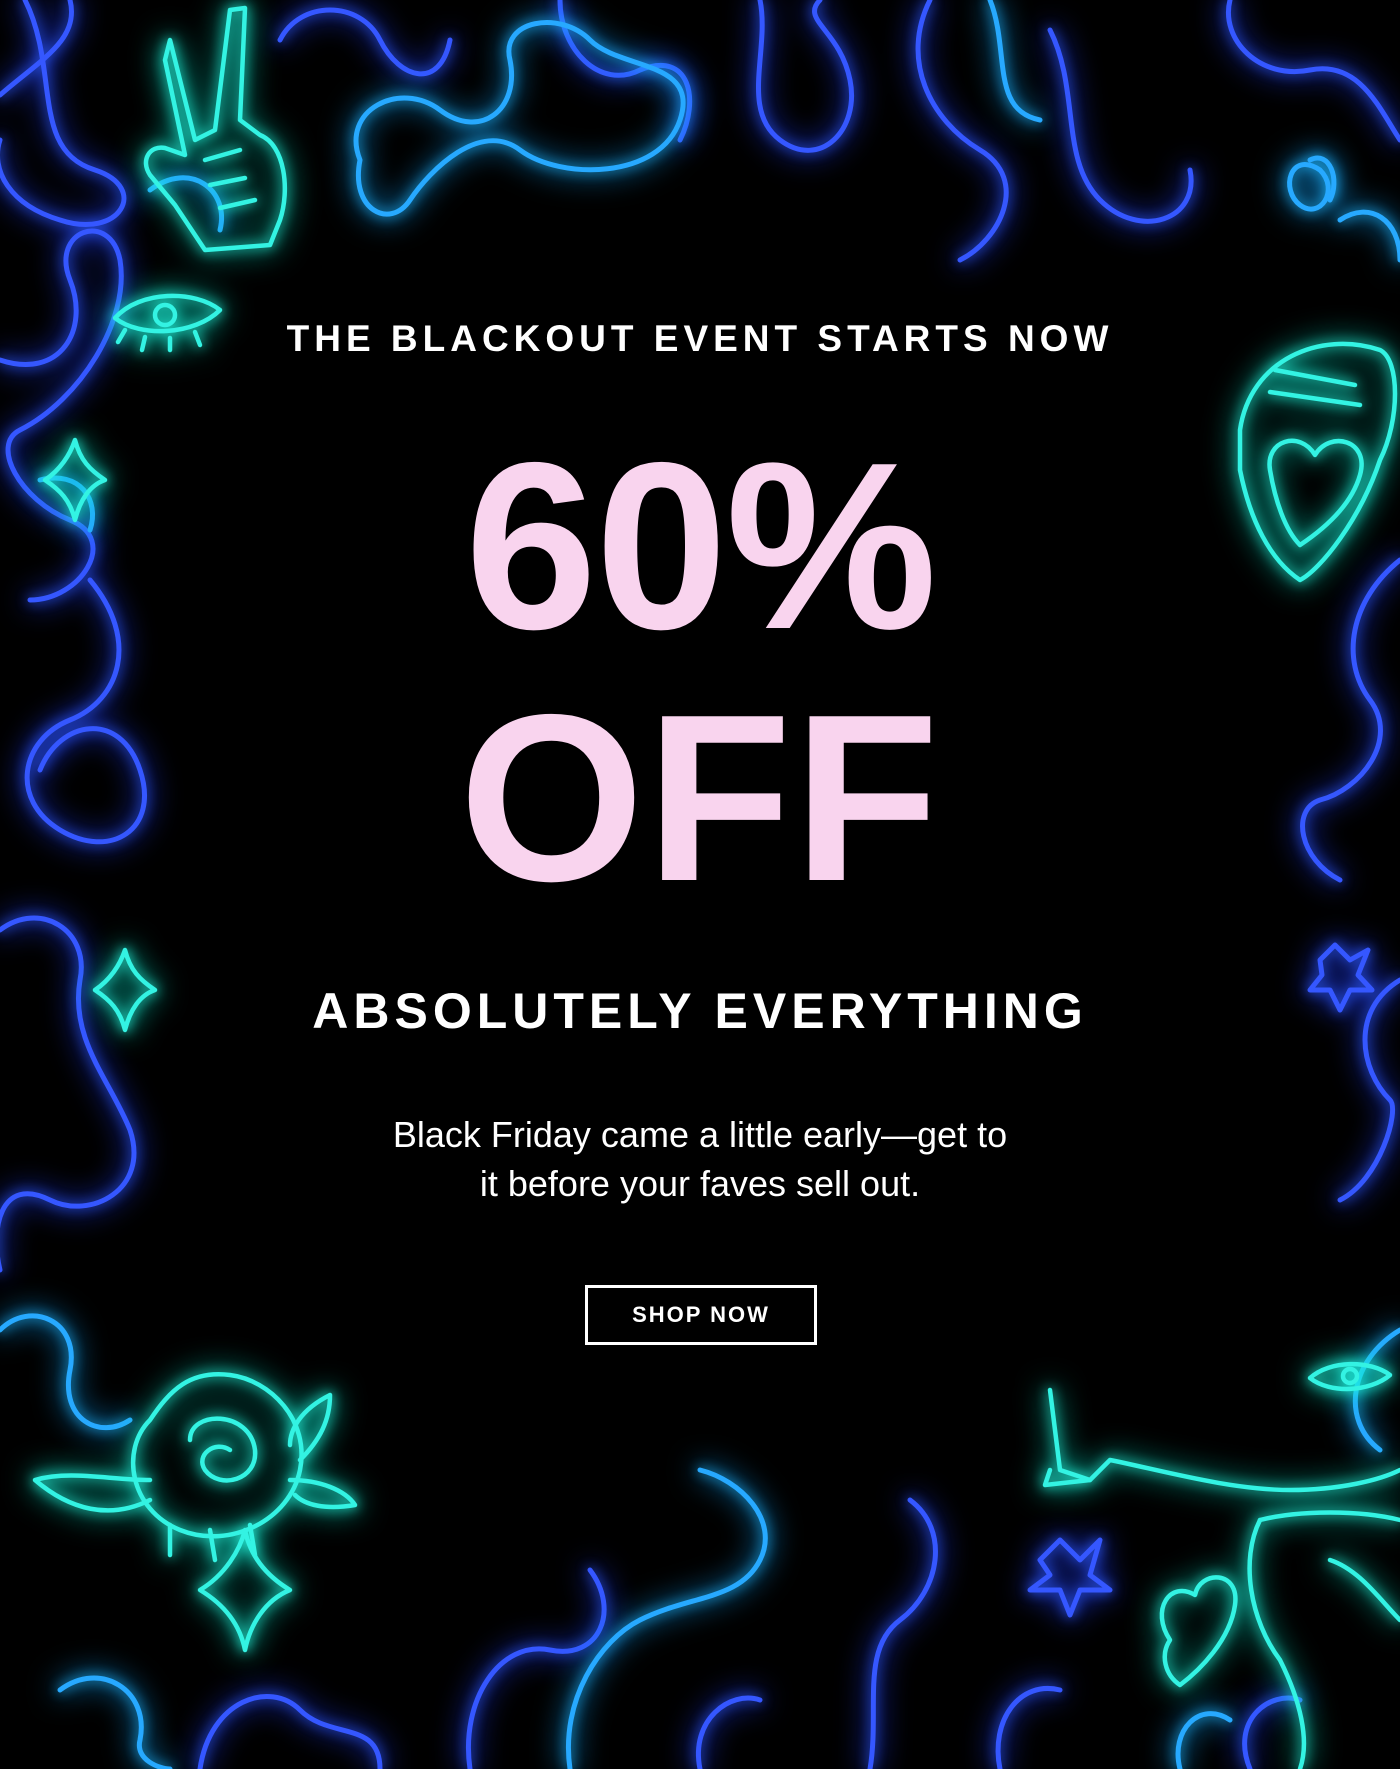 The image size is (1400, 1769). What do you see at coordinates (700, 1011) in the screenshot?
I see `subhead: ABSOLUTELY EVERYTHING` at bounding box center [700, 1011].